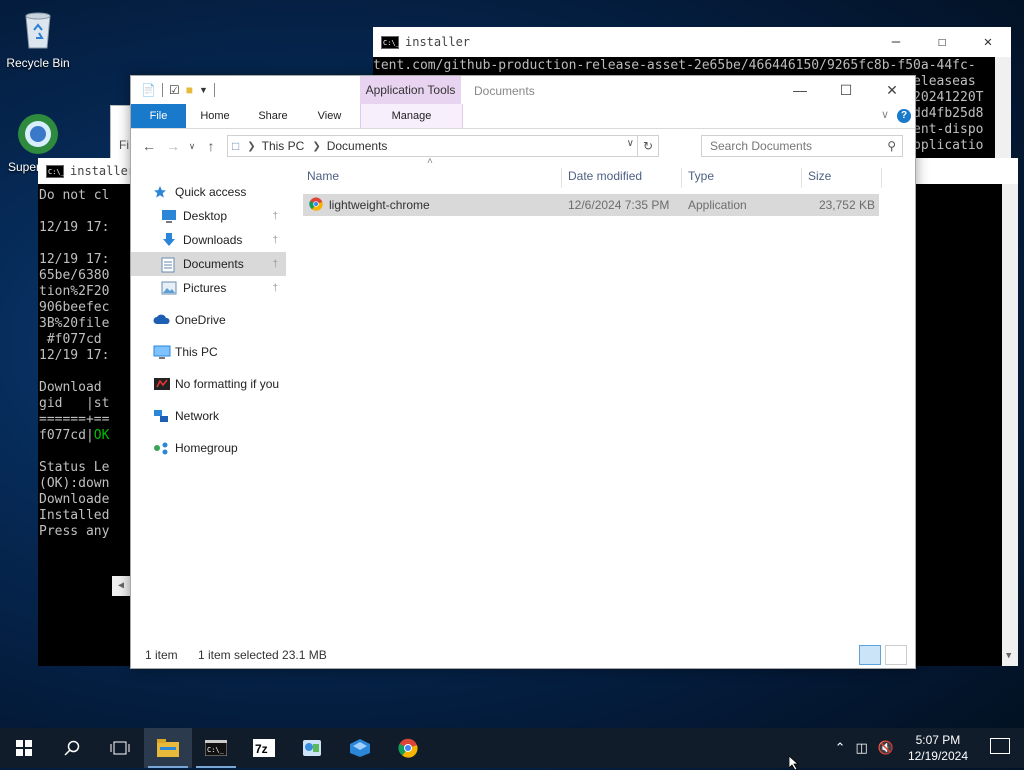 The width and height of the screenshot is (1024, 770). Describe the element at coordinates (208, 384) in the screenshot. I see `nav-item-no-formatting-if-you: No formatting if you` at that location.